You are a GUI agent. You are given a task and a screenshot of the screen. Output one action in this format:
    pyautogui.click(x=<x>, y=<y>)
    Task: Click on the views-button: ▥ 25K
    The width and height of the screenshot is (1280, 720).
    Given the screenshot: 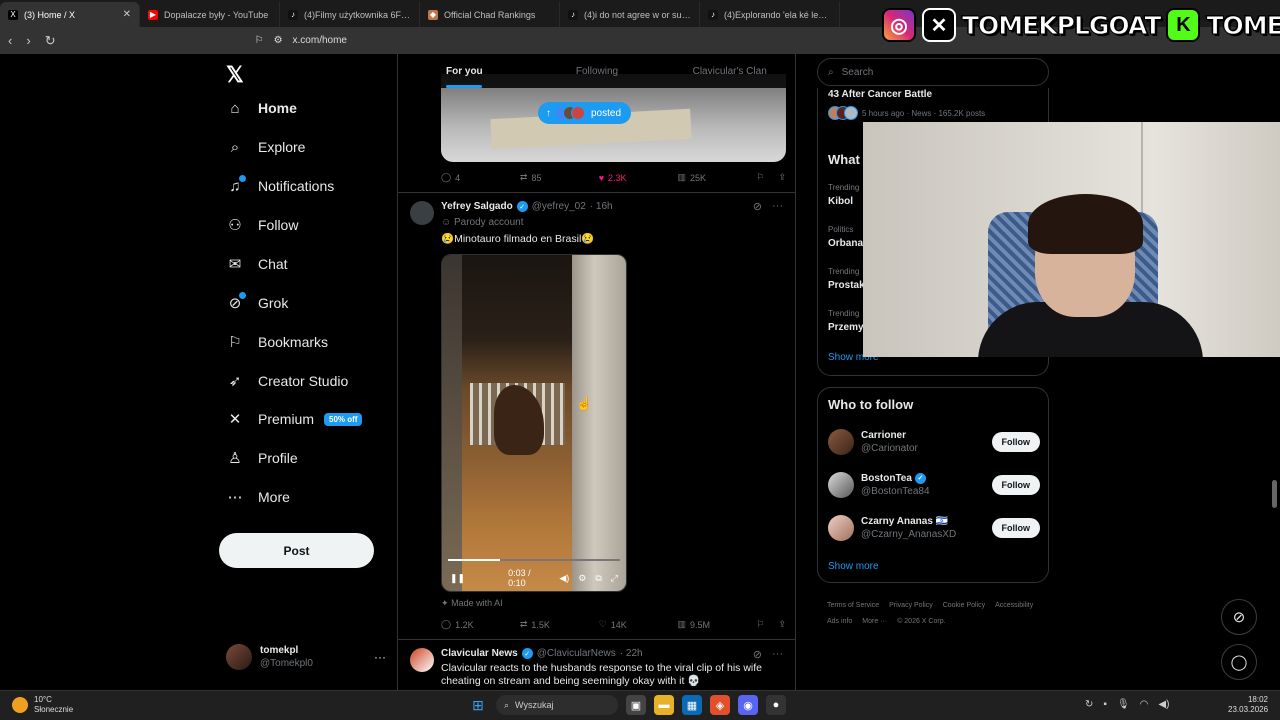 What is the action you would take?
    pyautogui.click(x=717, y=177)
    